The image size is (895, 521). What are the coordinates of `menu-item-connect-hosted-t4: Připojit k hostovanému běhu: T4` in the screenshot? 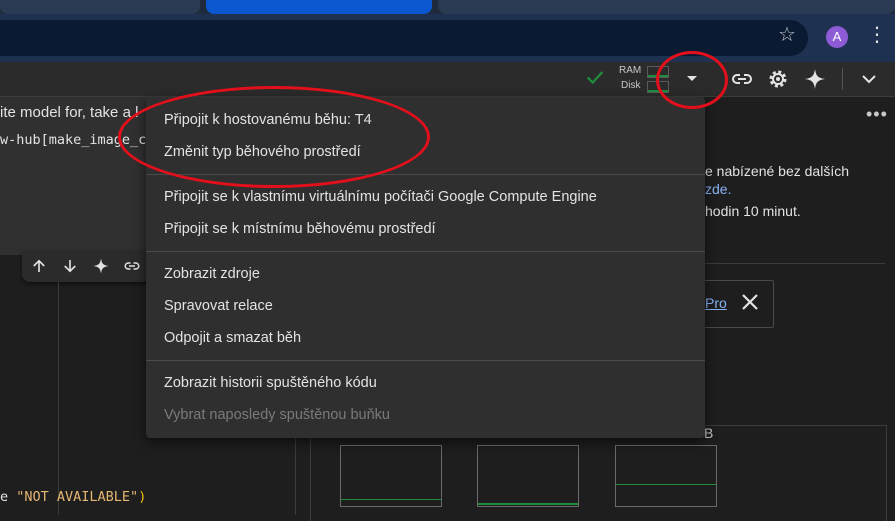 It's located at (268, 120).